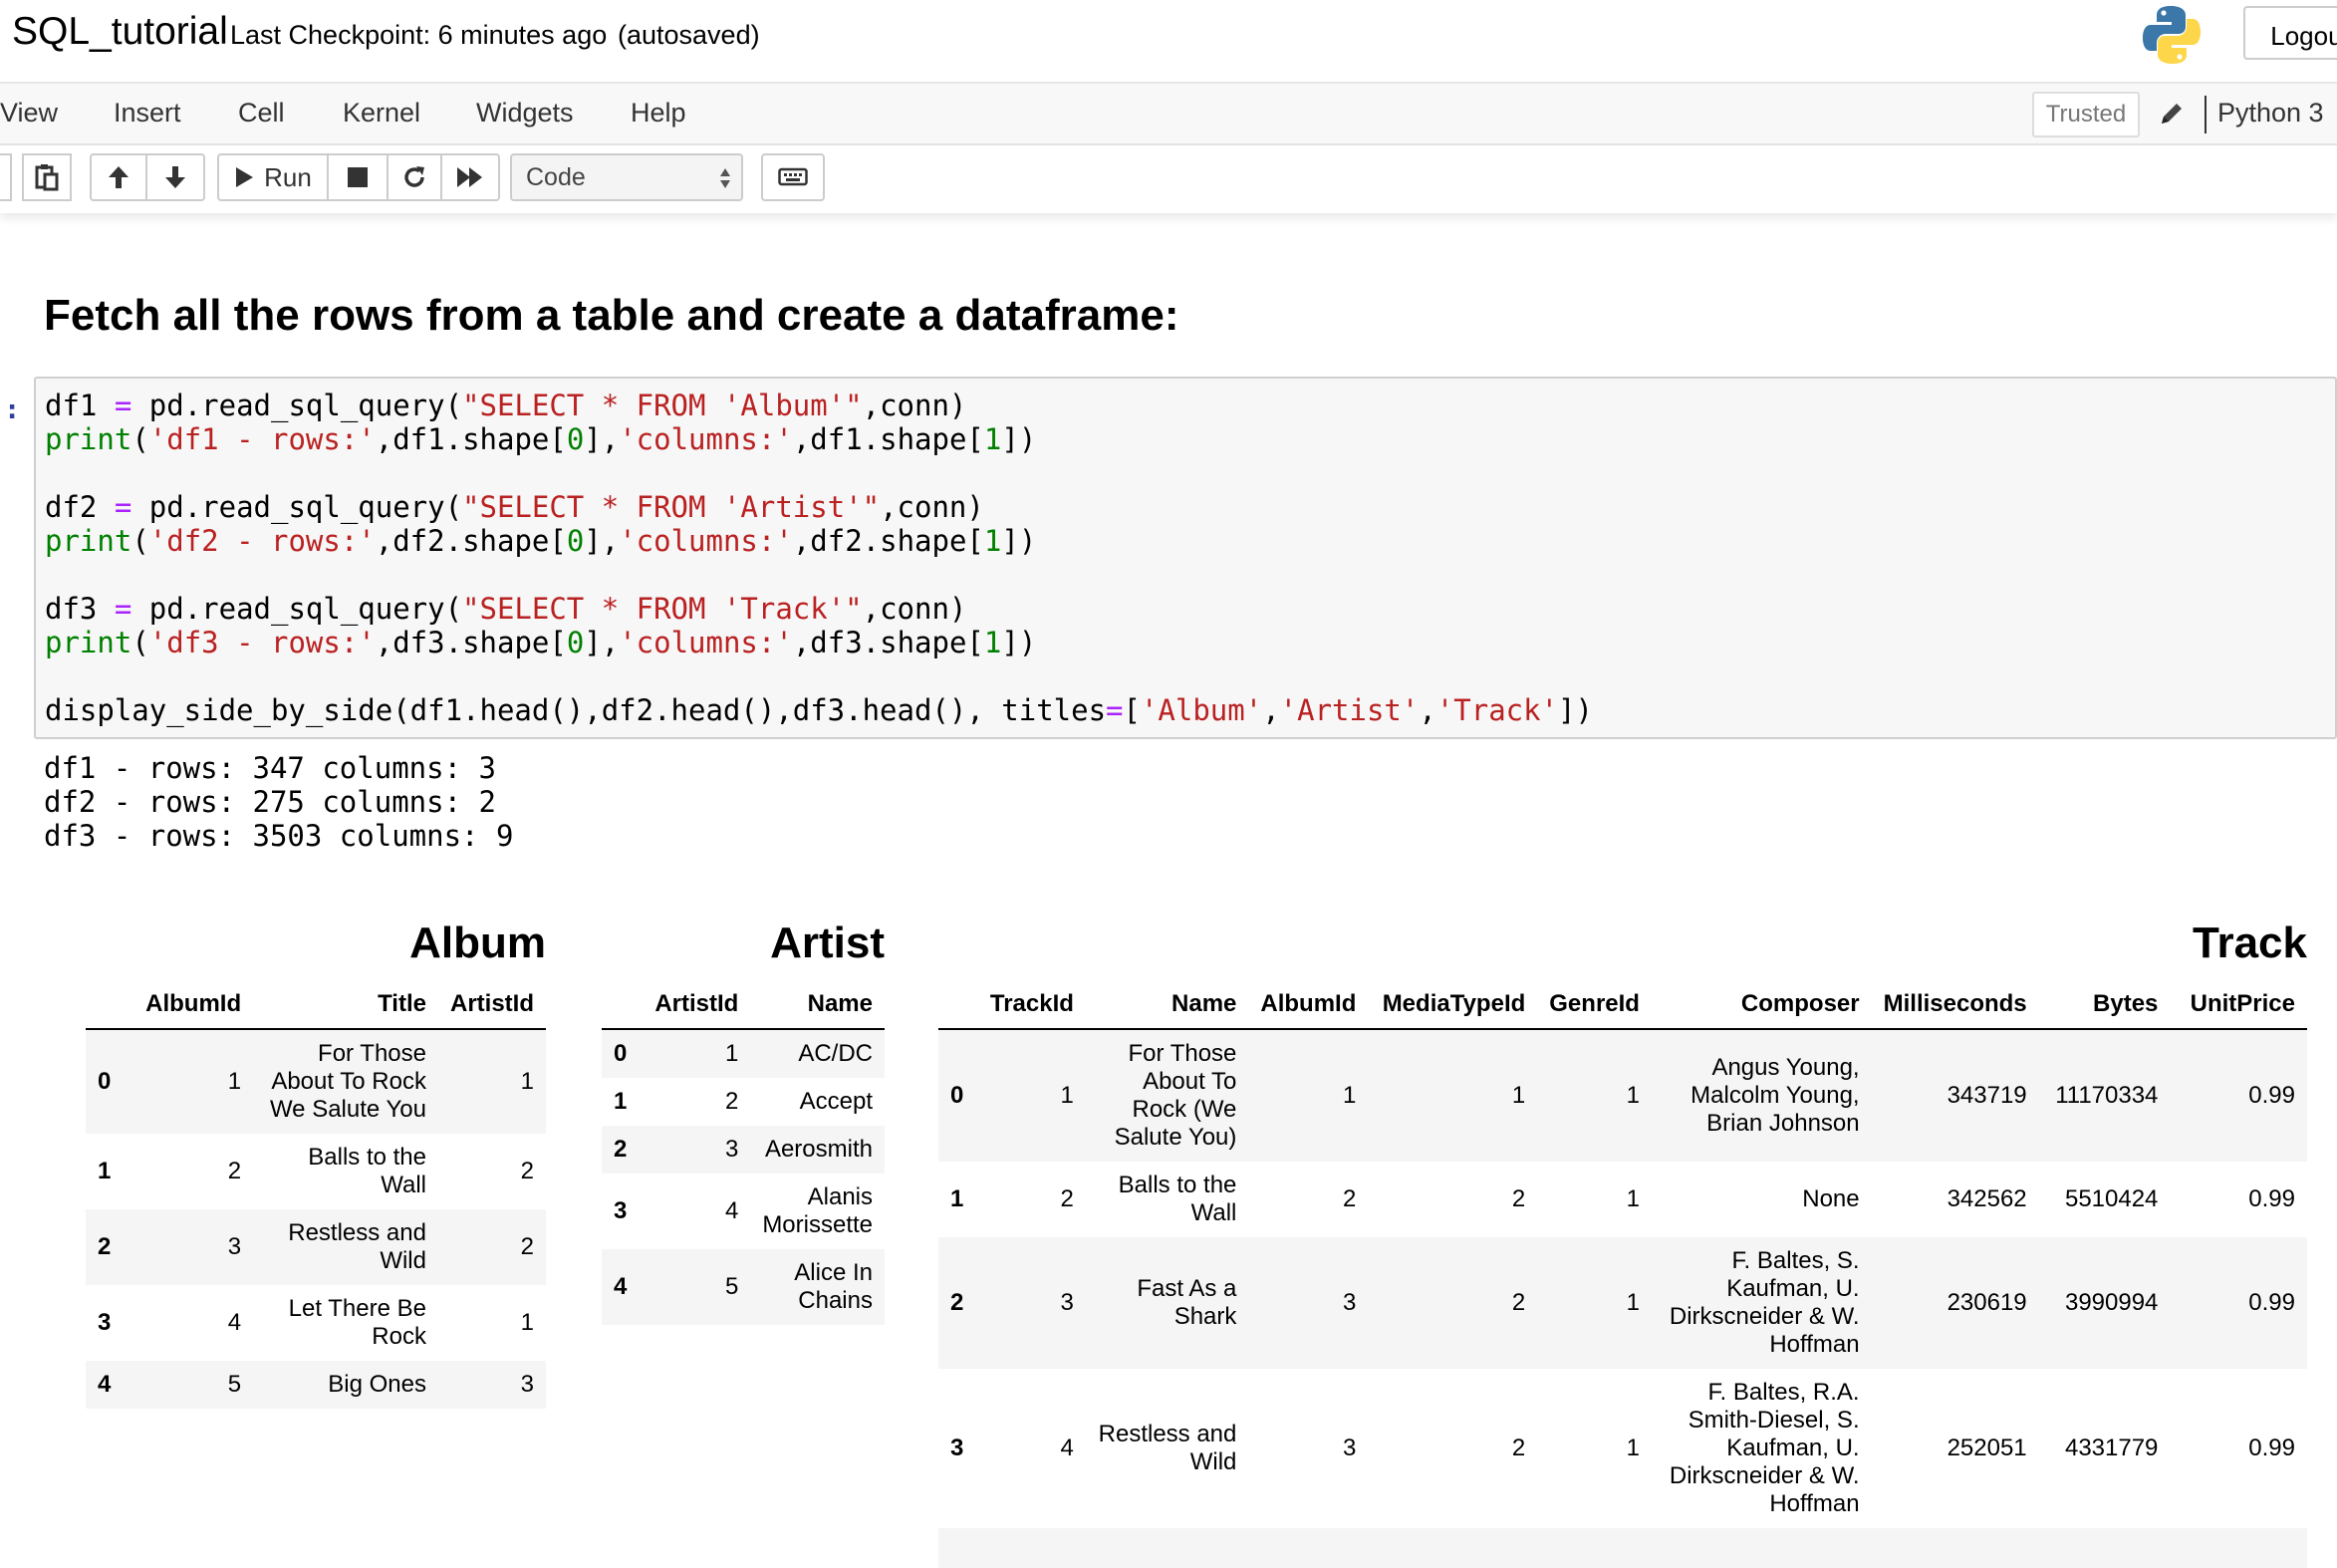 The height and width of the screenshot is (1568, 2337). What do you see at coordinates (525, 114) in the screenshot?
I see `menu-widgets: Widgets` at bounding box center [525, 114].